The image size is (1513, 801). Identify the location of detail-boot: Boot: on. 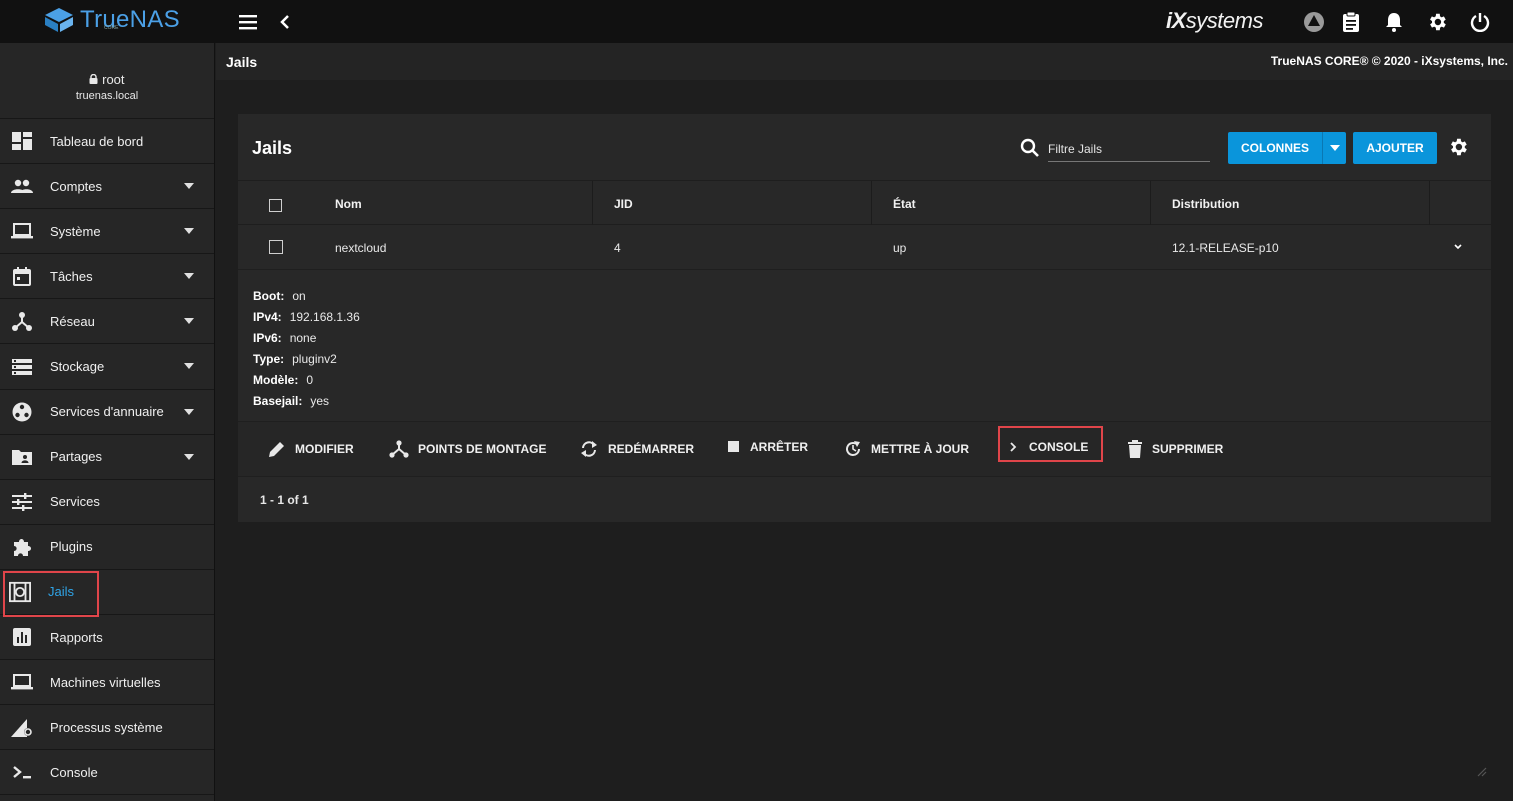
(306, 296).